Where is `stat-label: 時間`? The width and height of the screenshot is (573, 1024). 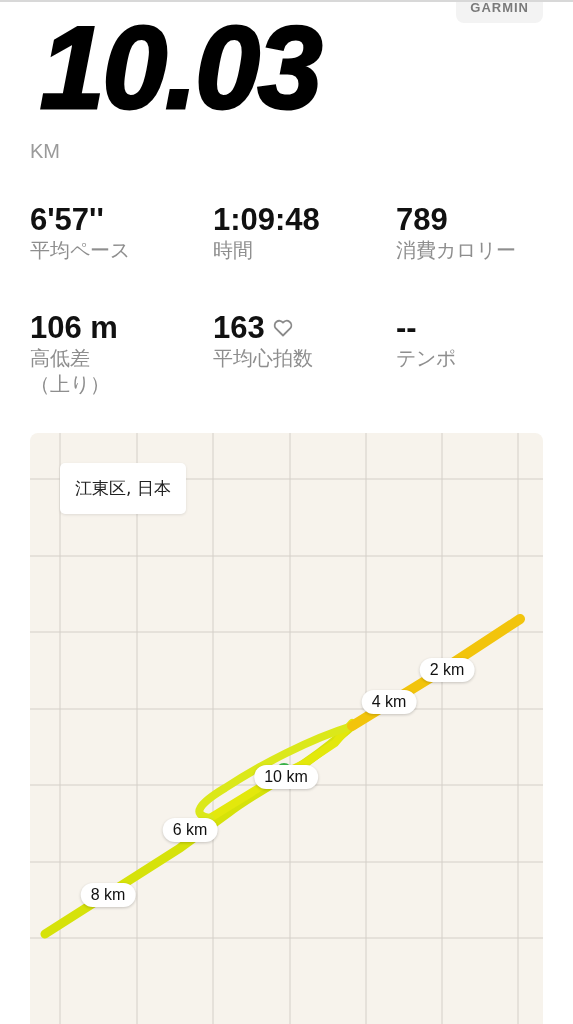
stat-label: 時間 is located at coordinates (233, 250).